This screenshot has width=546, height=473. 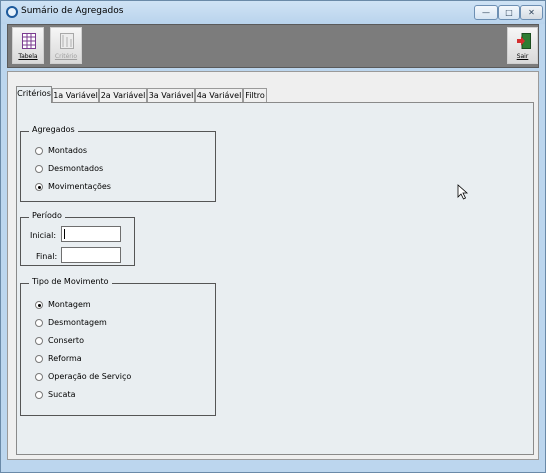 I want to click on close-icon: ✕, so click(x=531, y=12).